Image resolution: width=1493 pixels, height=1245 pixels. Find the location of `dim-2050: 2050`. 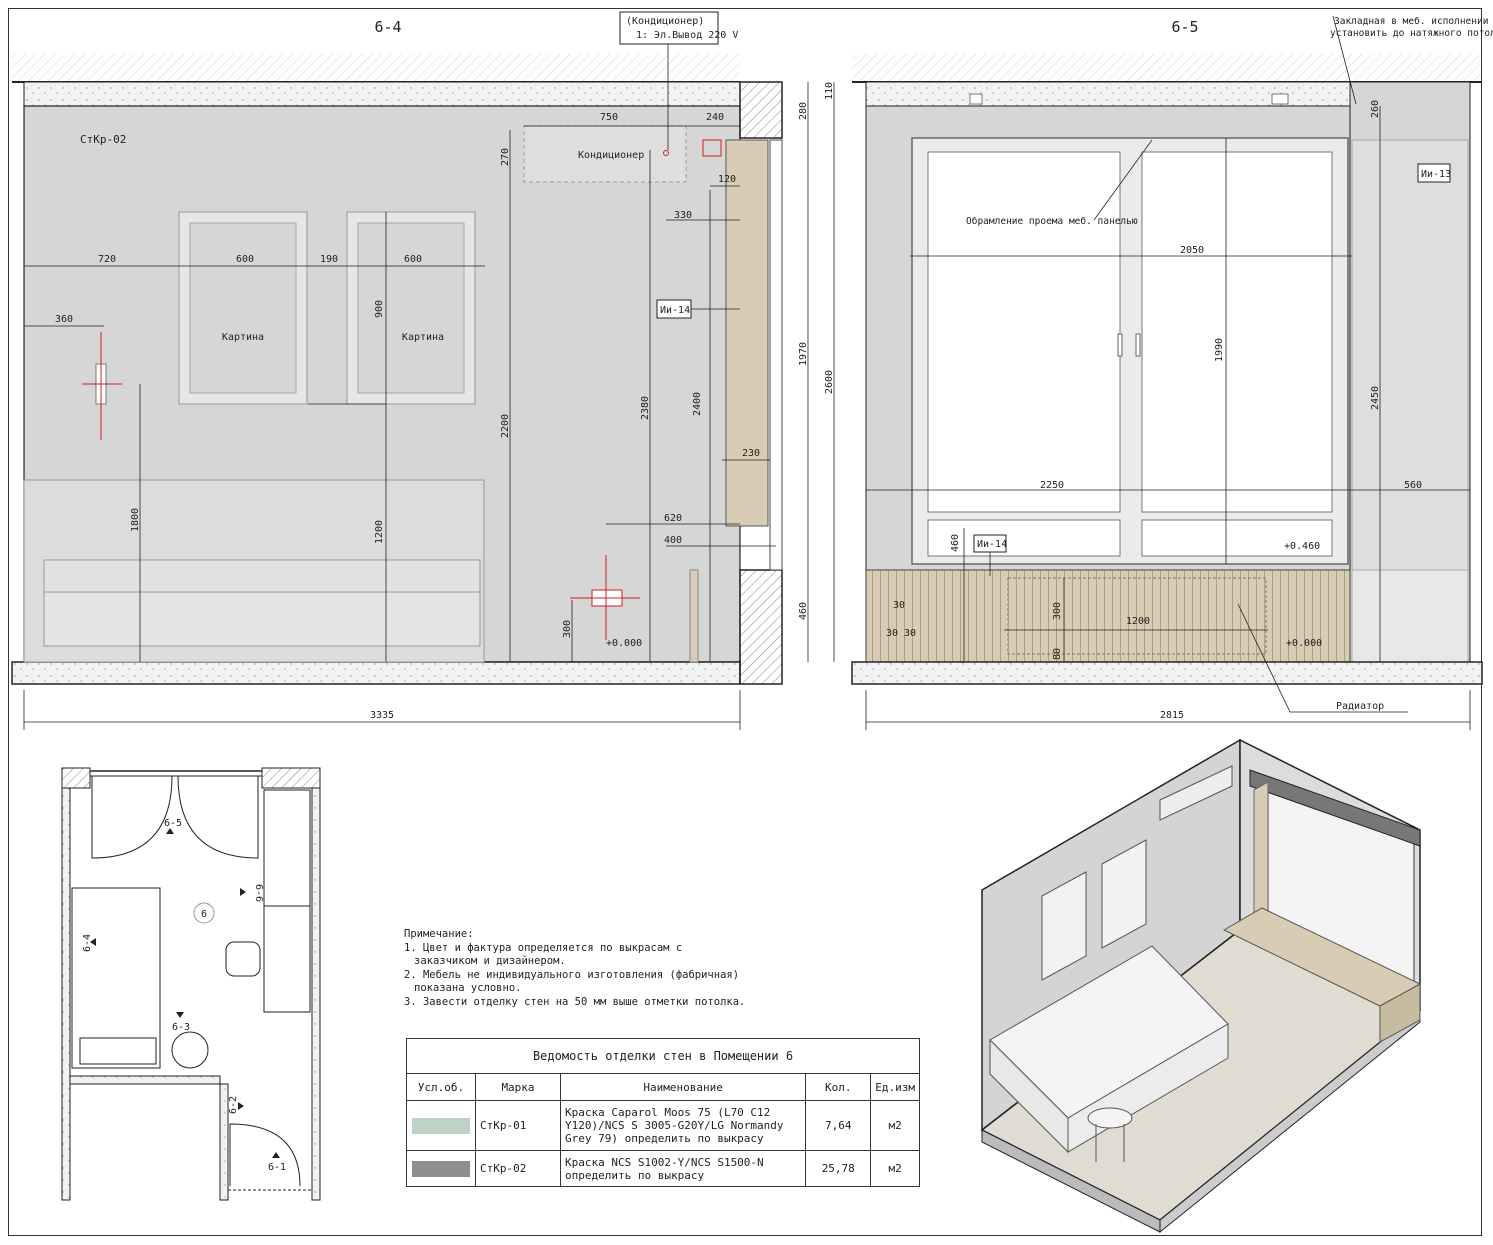

dim-2050: 2050 is located at coordinates (1192, 250).